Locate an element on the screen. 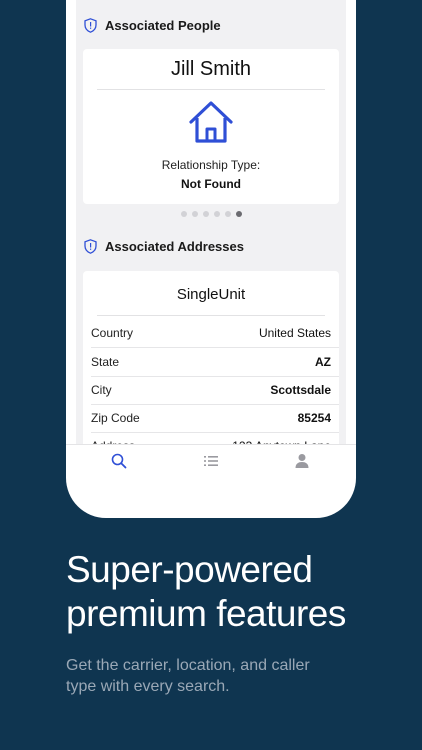  address-title: SingleUnit is located at coordinates (211, 294).